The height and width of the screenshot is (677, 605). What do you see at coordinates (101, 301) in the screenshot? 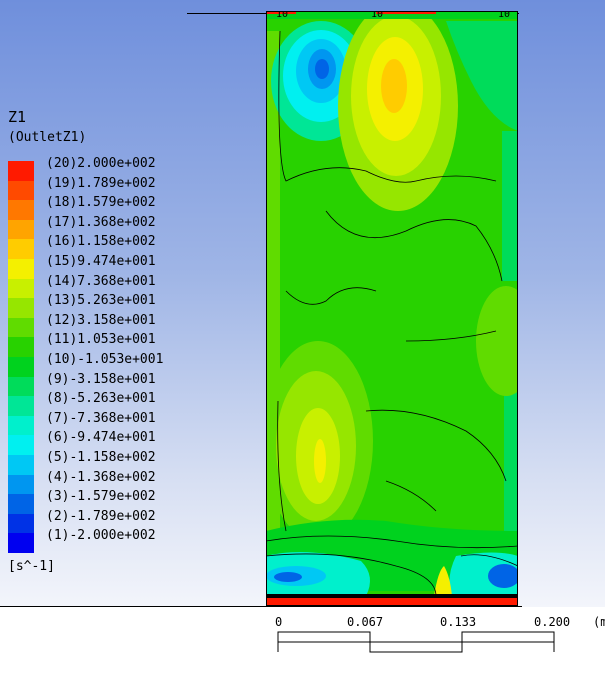
I see `legend-label: (13)5.263e+001` at bounding box center [101, 301].